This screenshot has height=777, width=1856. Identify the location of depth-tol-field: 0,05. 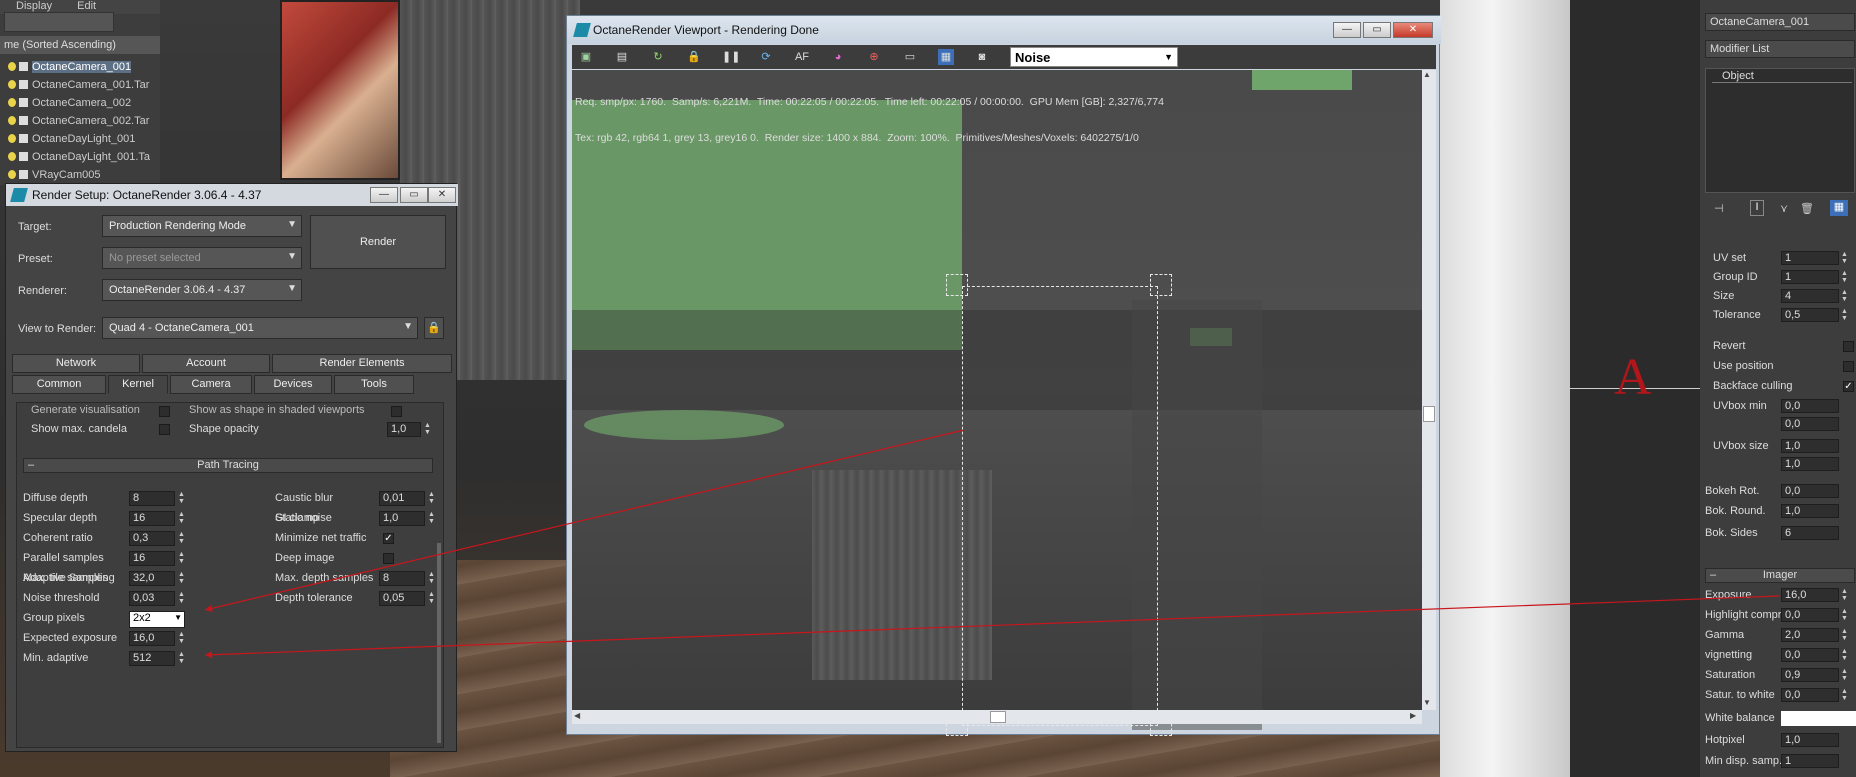
(402, 598).